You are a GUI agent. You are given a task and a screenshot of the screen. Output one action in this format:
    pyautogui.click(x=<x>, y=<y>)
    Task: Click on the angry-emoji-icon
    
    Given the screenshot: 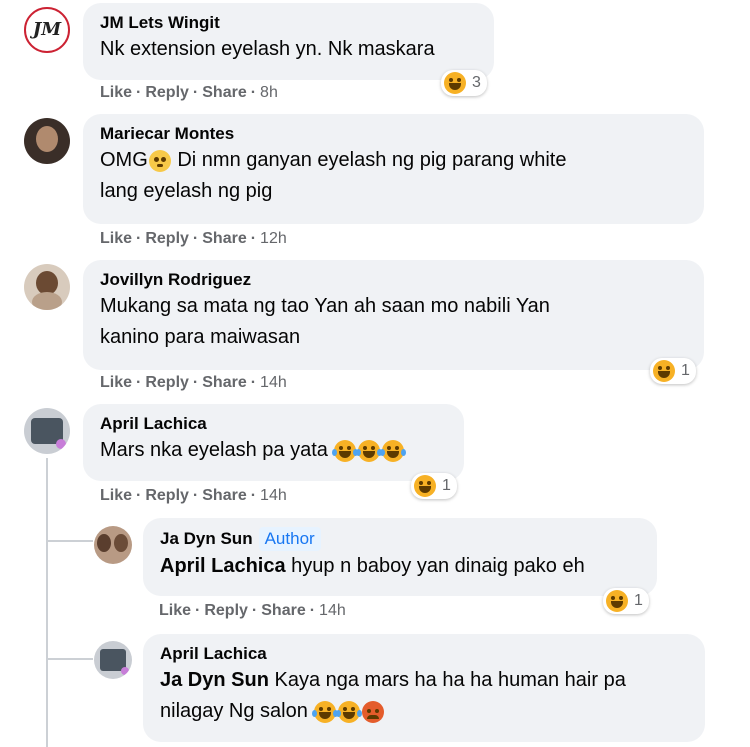 What is the action you would take?
    pyautogui.click(x=373, y=711)
    